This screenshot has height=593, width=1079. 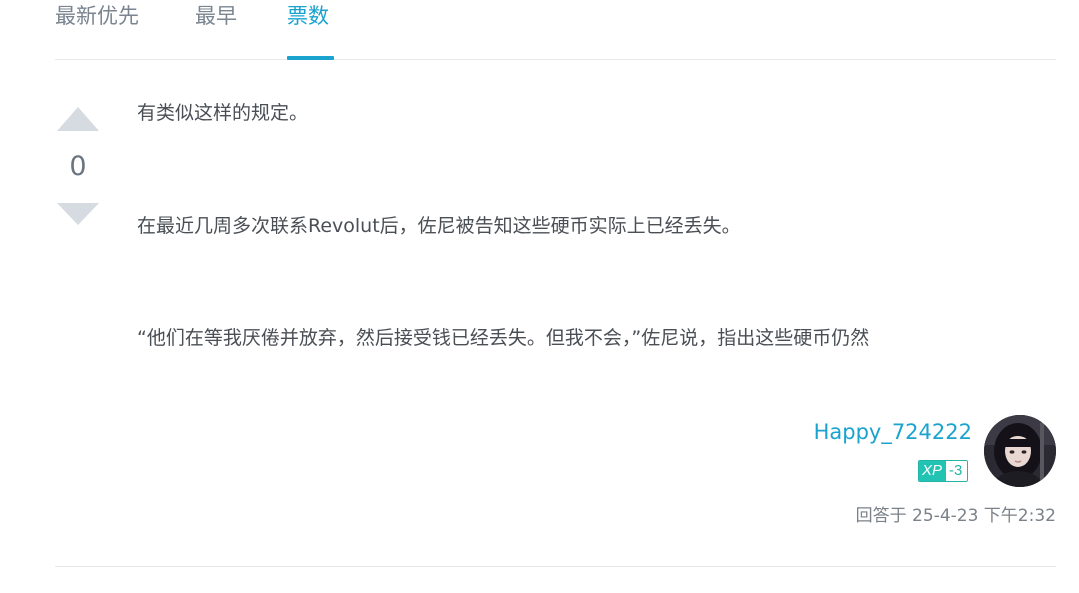 I want to click on upvote-icon, so click(x=78, y=119).